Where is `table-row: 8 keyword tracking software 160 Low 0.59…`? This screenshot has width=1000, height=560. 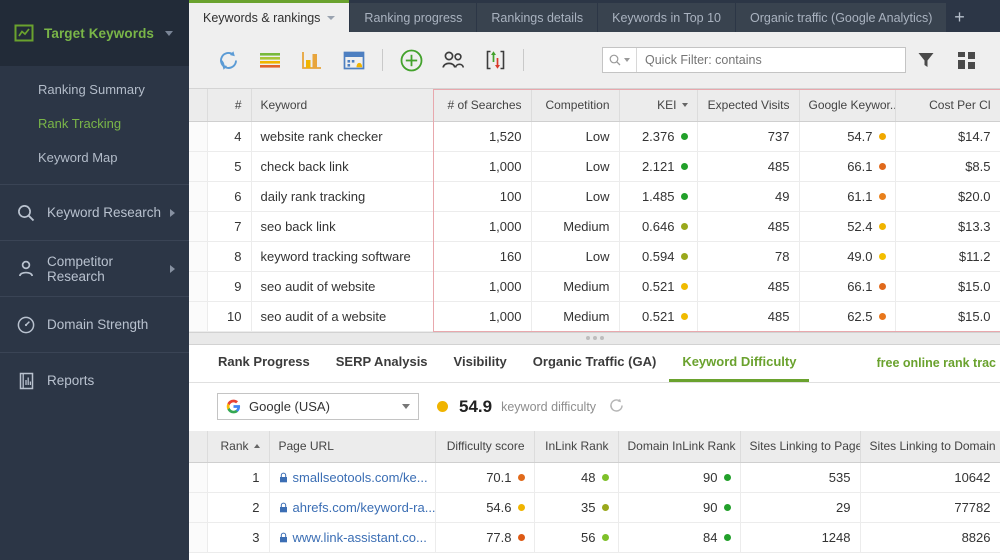
table-row: 8 keyword tracking software 160 Low 0.59… is located at coordinates (594, 256).